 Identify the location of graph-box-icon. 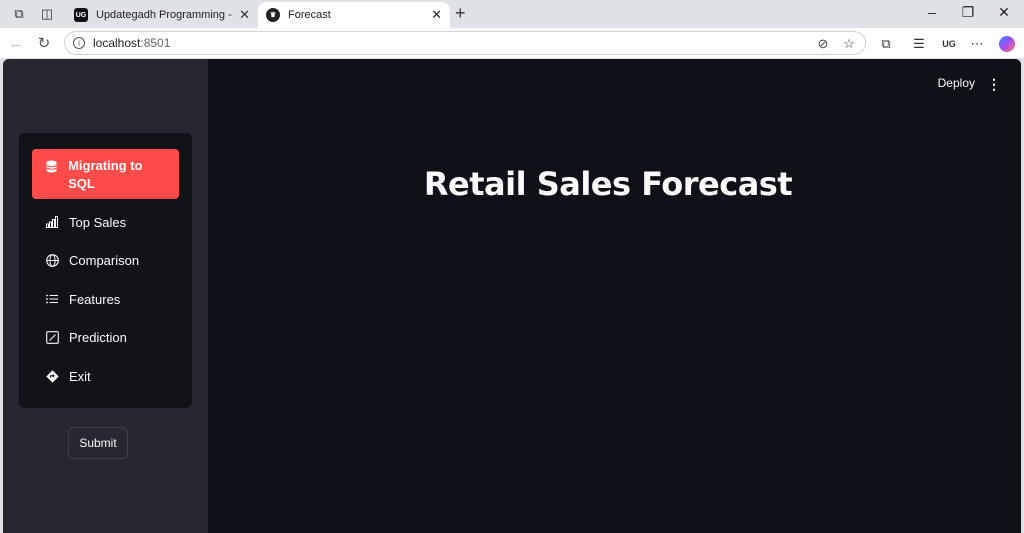
(52, 337).